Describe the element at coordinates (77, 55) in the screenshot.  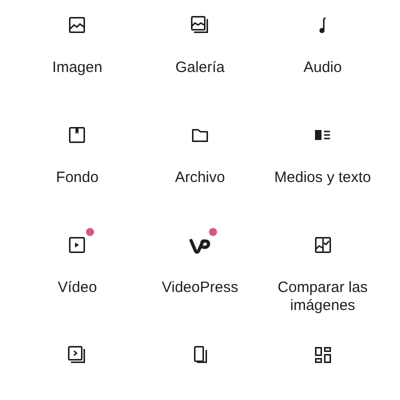
I see `block-item: Imagen` at that location.